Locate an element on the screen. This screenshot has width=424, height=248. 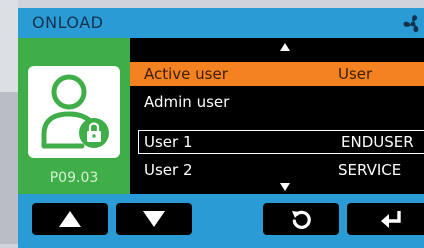
arrow-down-icon is located at coordinates (154, 219).